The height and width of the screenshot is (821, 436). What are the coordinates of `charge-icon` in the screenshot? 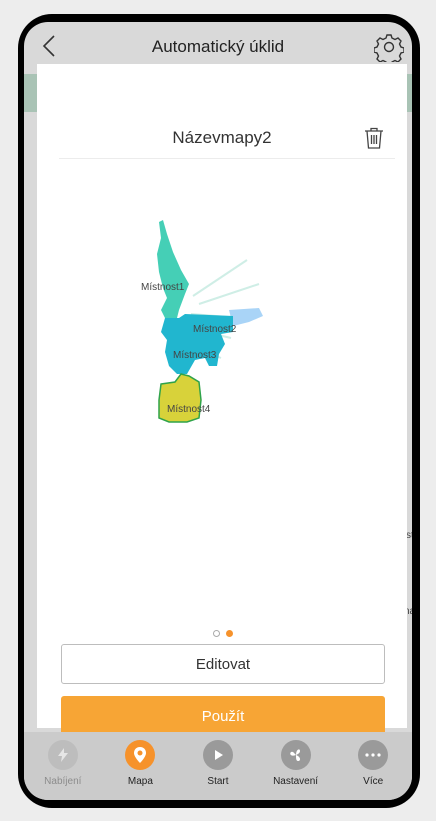 It's located at (62, 755).